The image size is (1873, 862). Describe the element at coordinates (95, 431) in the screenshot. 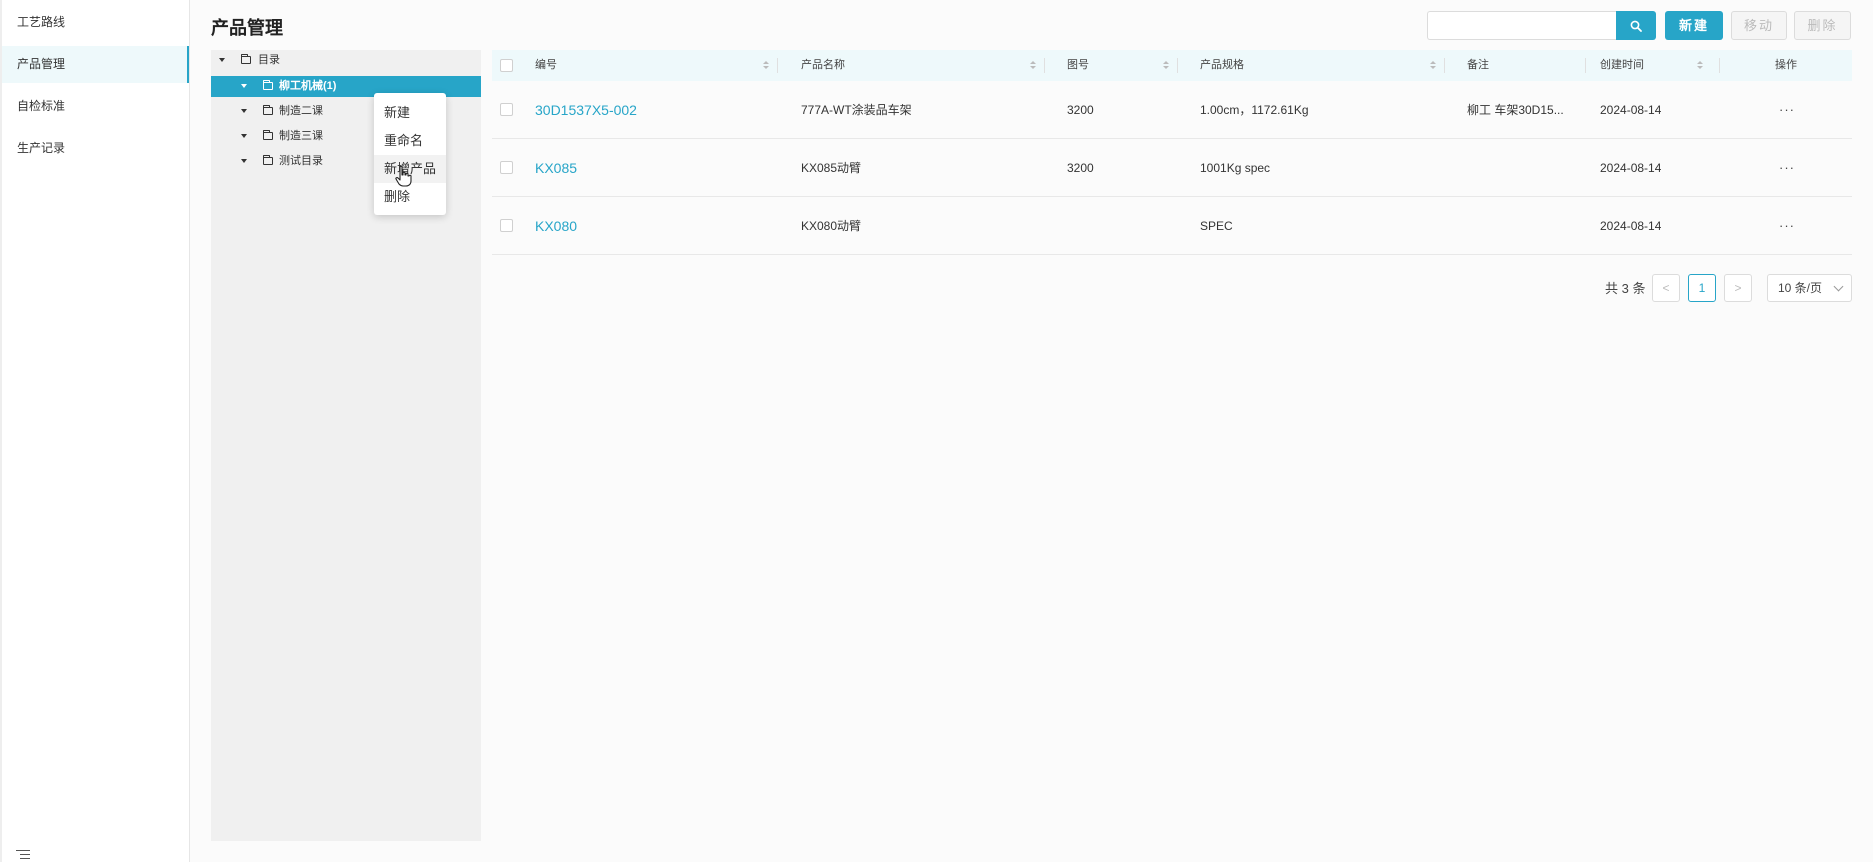

I see `sidebar: 工艺路线 产品管理 自检标准 生产记录` at that location.